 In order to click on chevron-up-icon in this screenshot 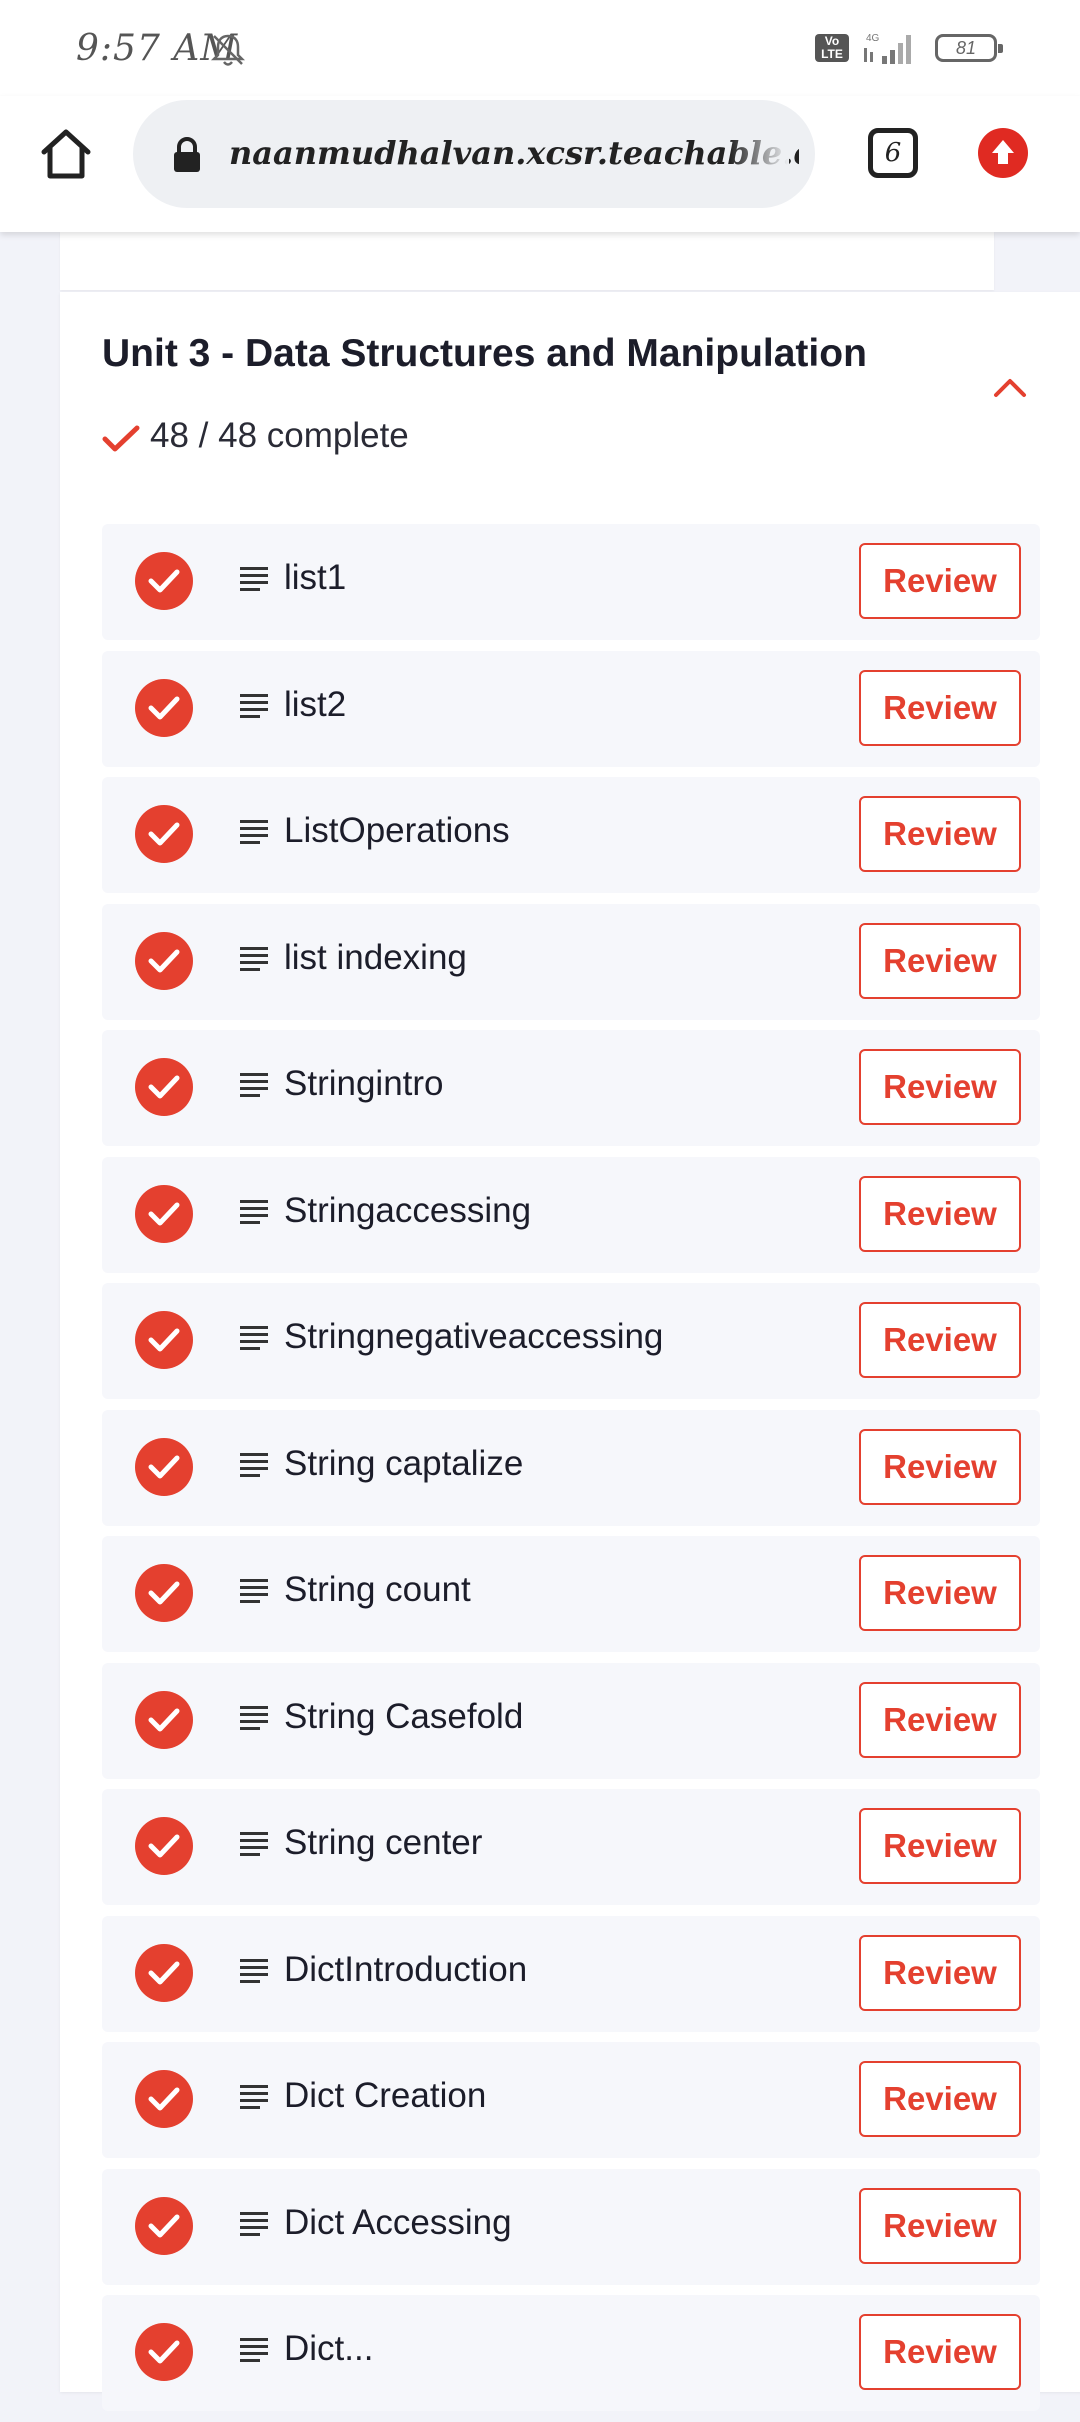, I will do `click(1010, 387)`.